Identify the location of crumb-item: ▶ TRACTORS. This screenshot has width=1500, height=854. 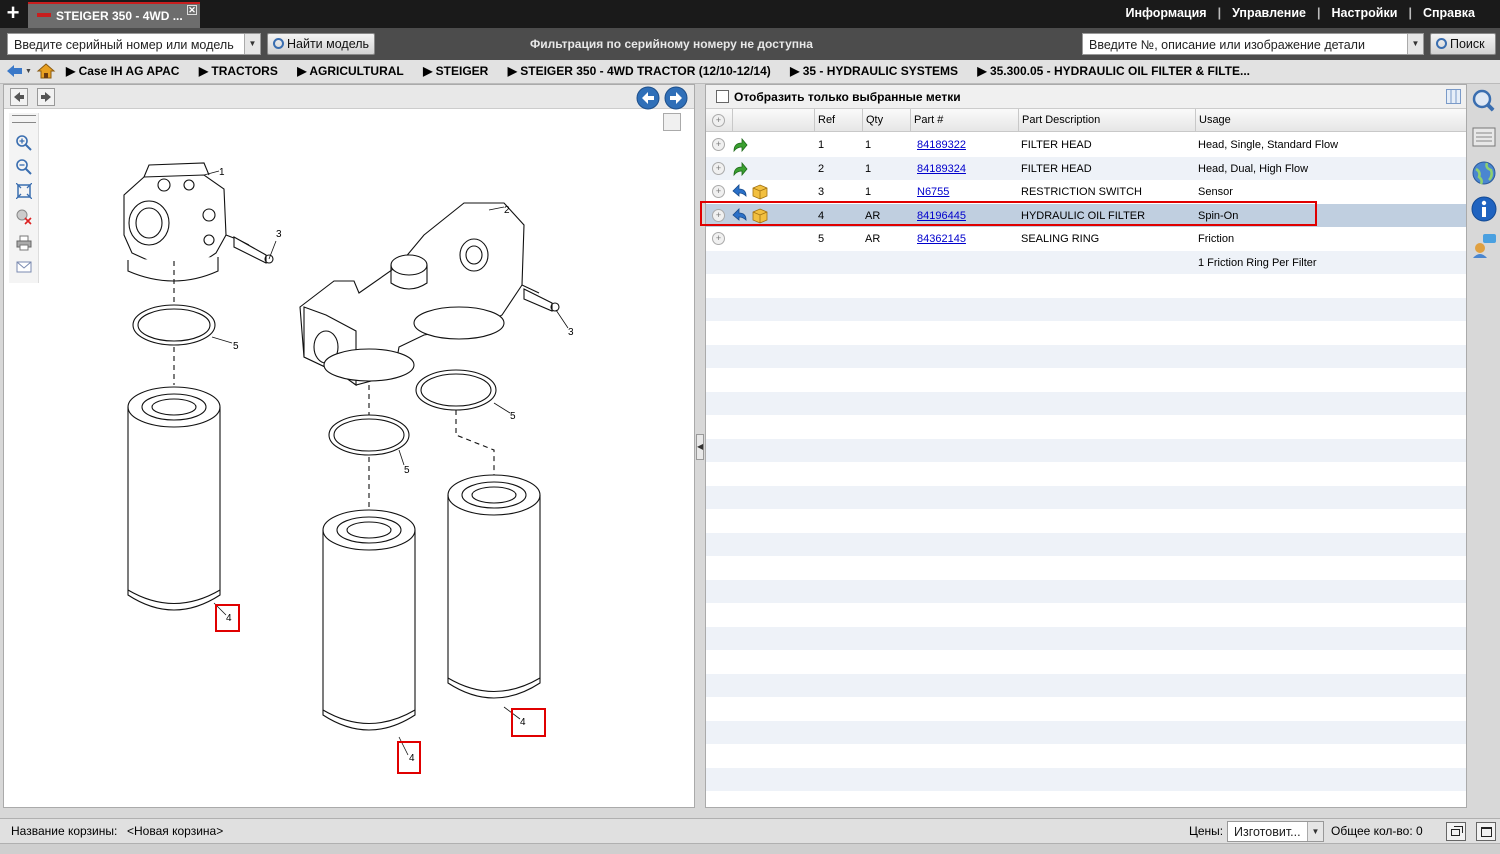
(242, 71).